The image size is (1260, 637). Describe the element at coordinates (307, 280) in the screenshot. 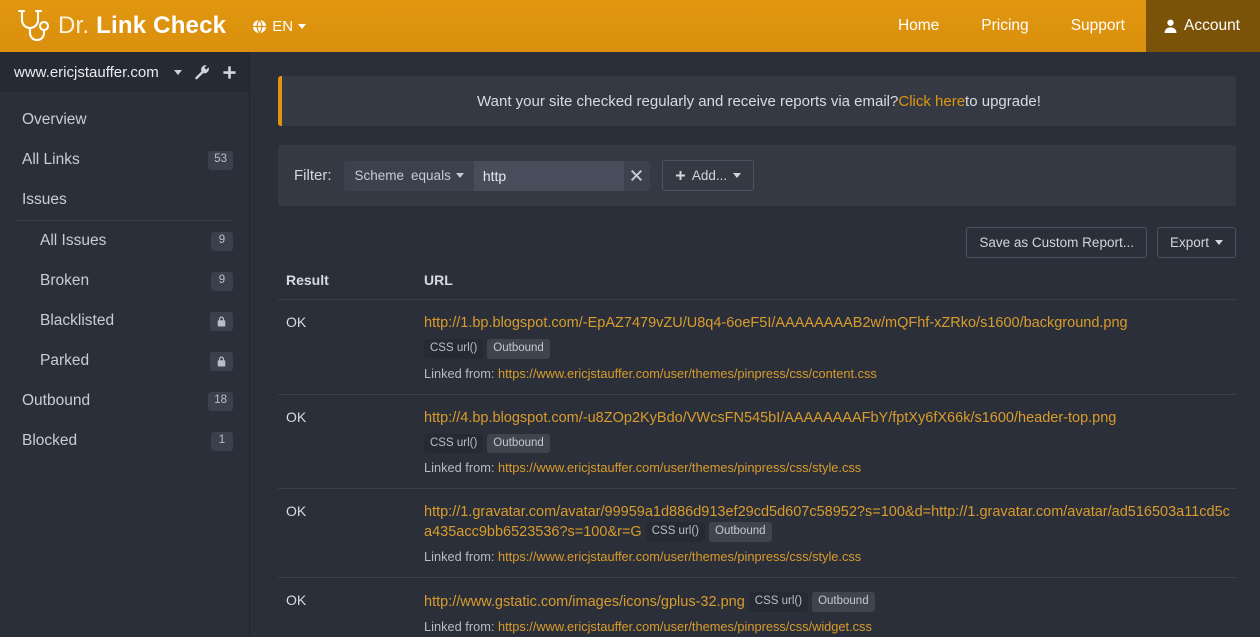

I see `column-header-result: Result` at that location.